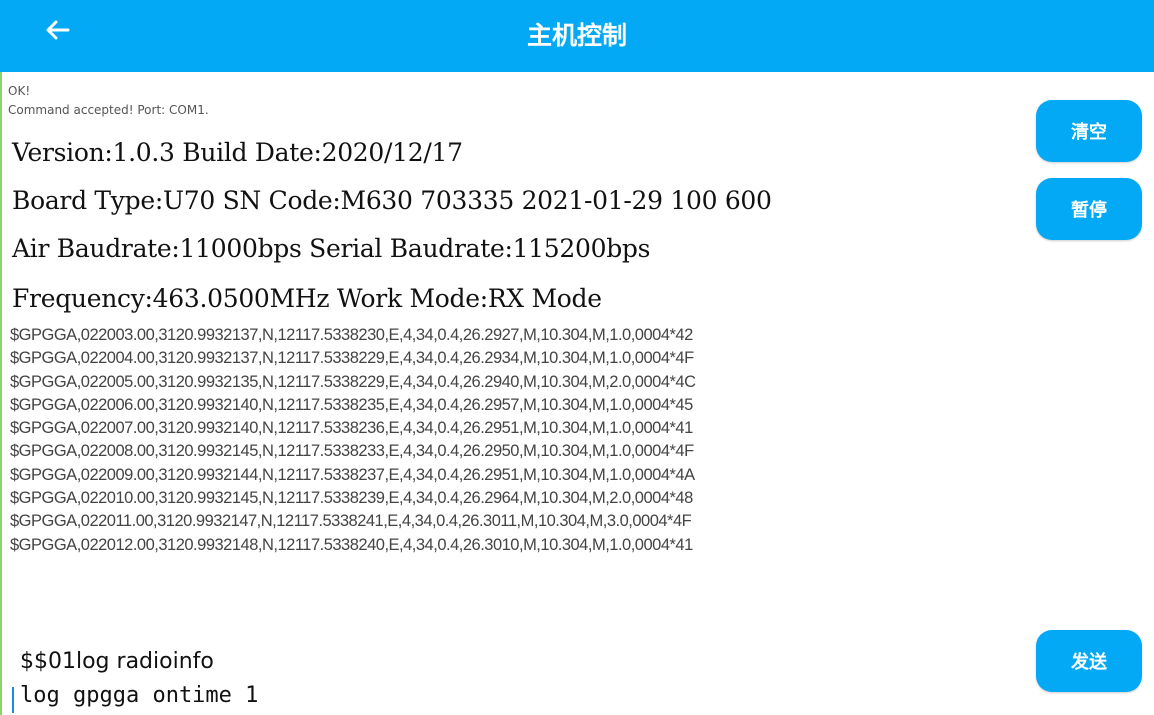 The height and width of the screenshot is (715, 1154). What do you see at coordinates (237, 152) in the screenshot?
I see `version-info: Version:1.0.3 Build Date:2020/12/17` at bounding box center [237, 152].